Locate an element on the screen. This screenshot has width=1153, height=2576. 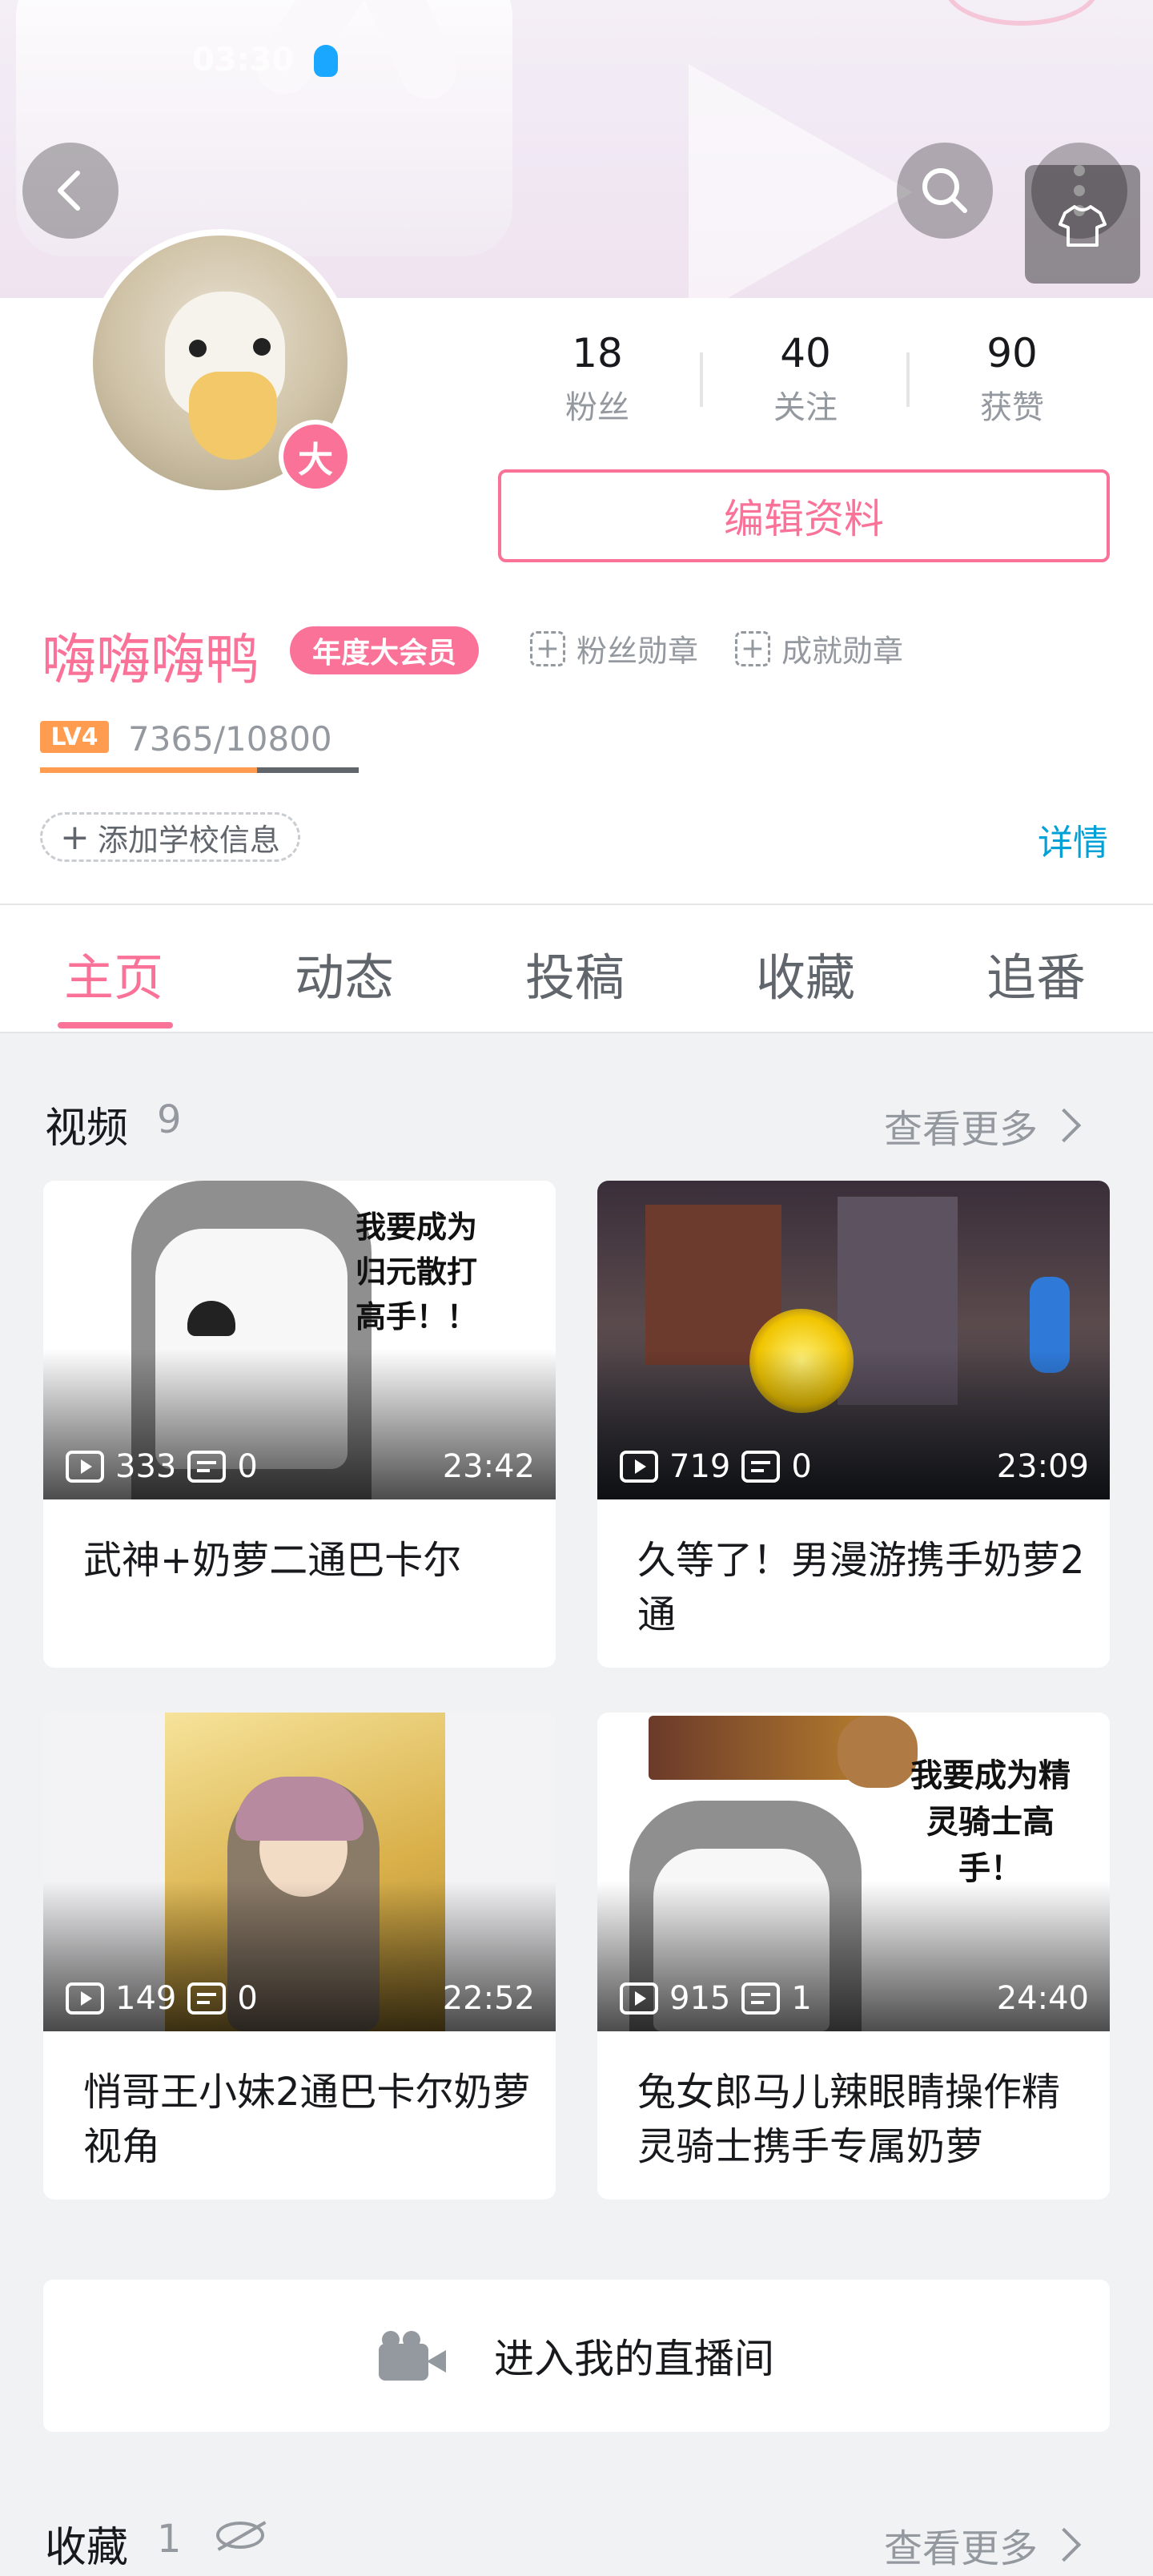
eye-off-icon is located at coordinates (240, 2535).